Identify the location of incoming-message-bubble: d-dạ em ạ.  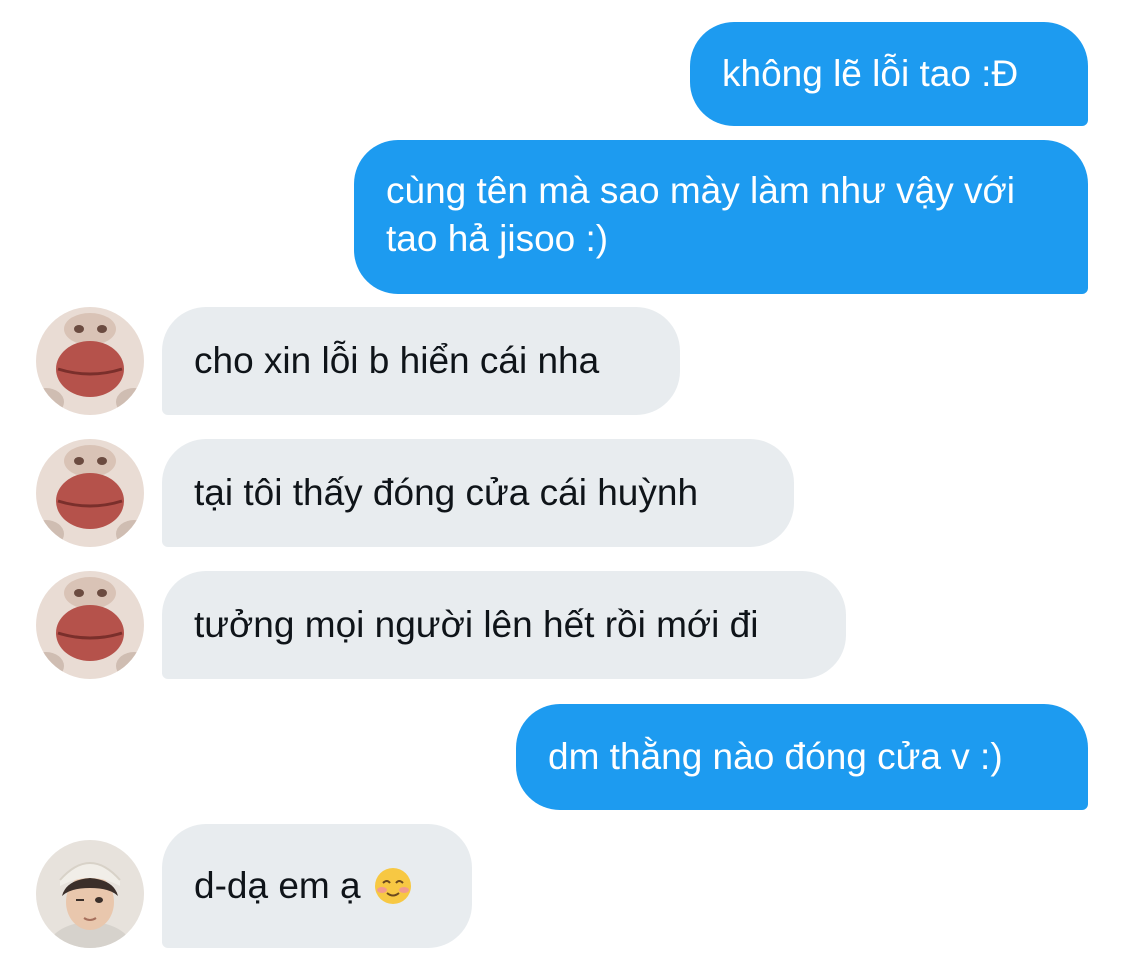
(317, 886).